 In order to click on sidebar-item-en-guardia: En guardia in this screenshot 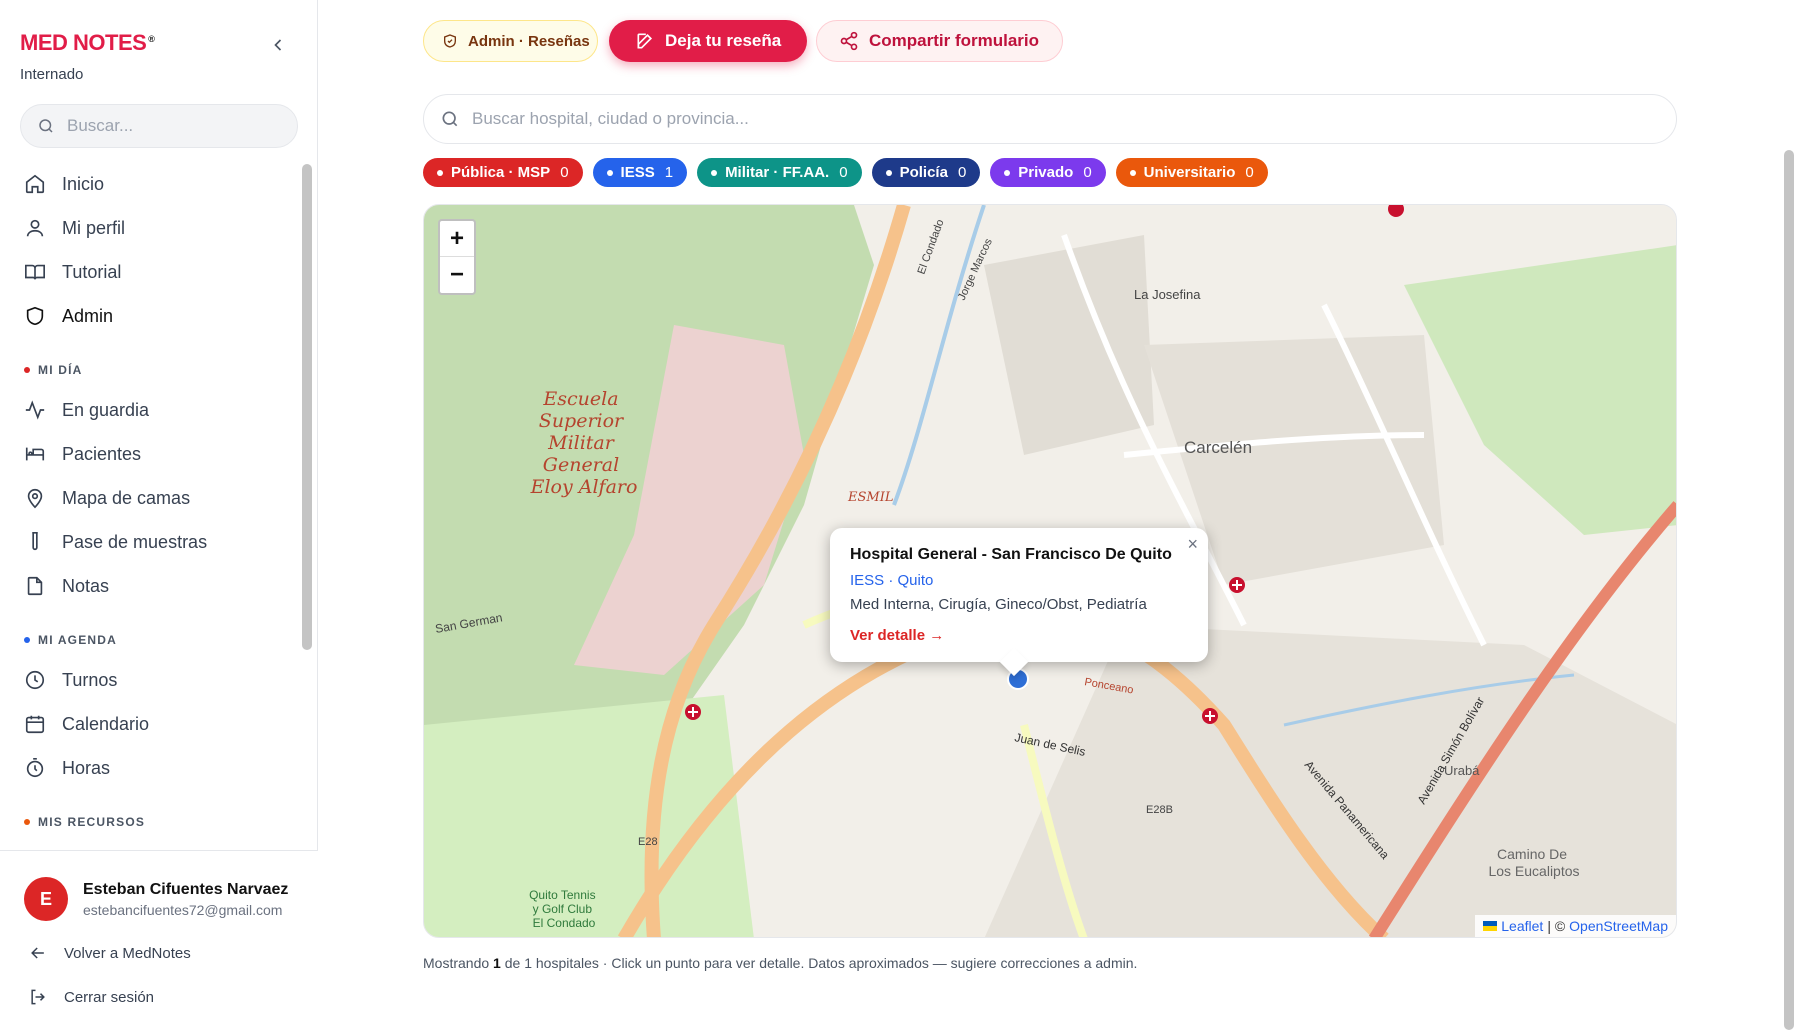, I will do `click(150, 410)`.